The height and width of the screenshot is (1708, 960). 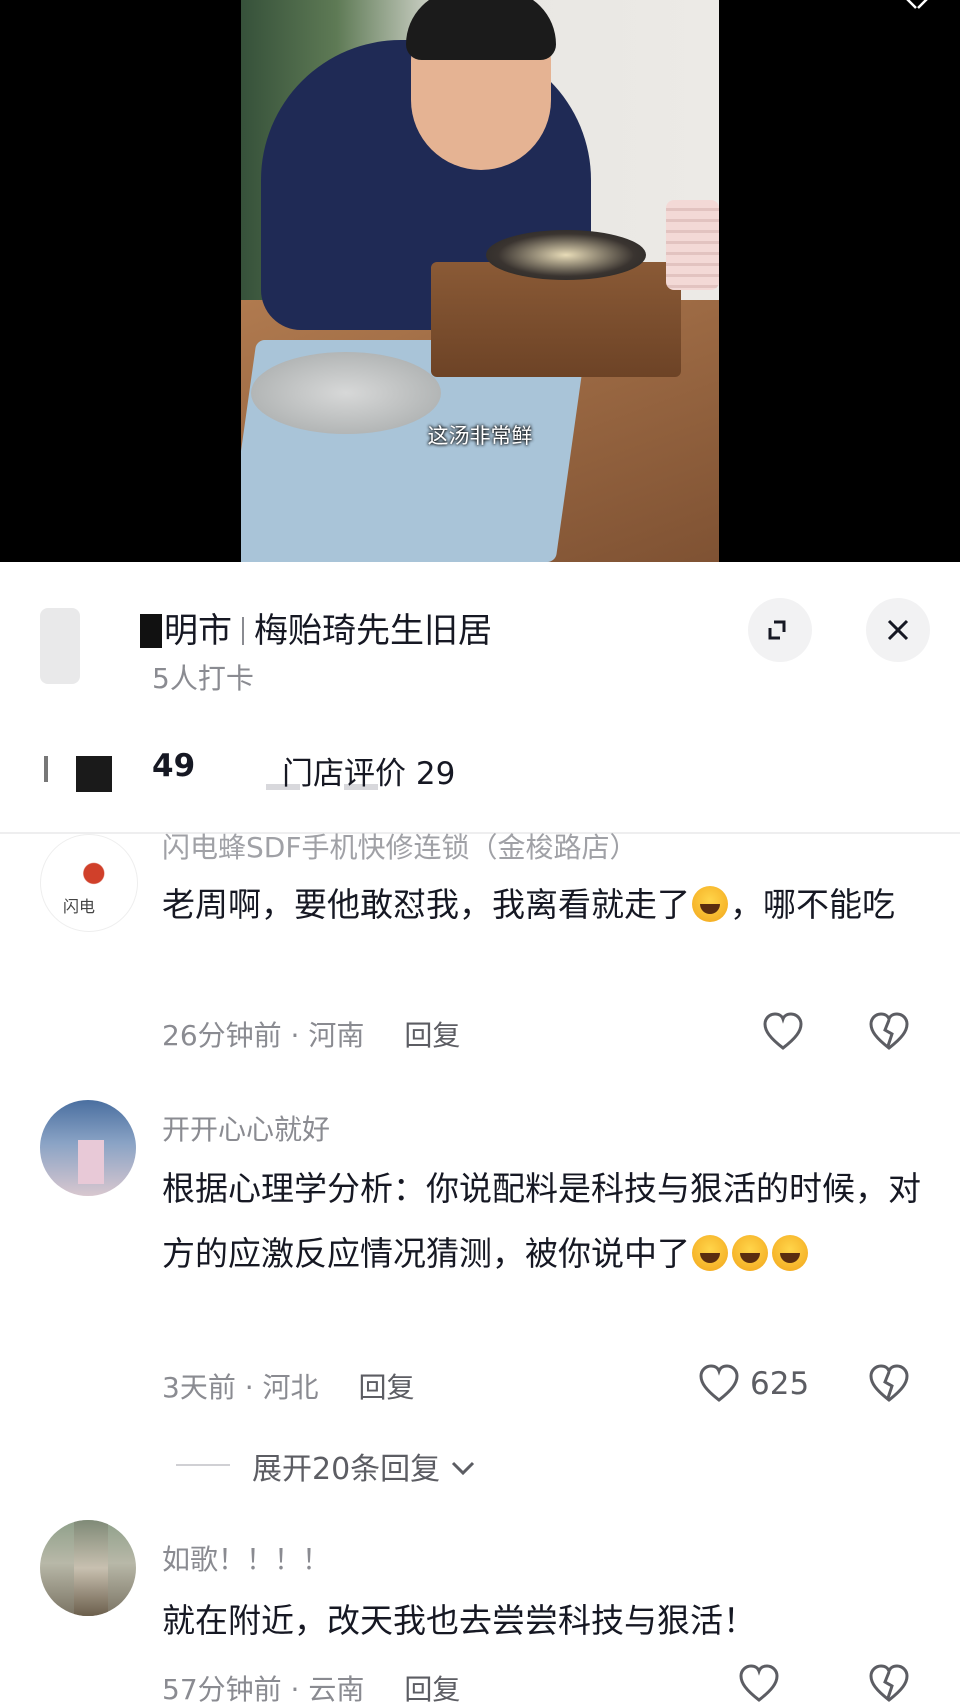 I want to click on comment-meta: 57分钟前 · 云南 回复, so click(x=311, y=1688).